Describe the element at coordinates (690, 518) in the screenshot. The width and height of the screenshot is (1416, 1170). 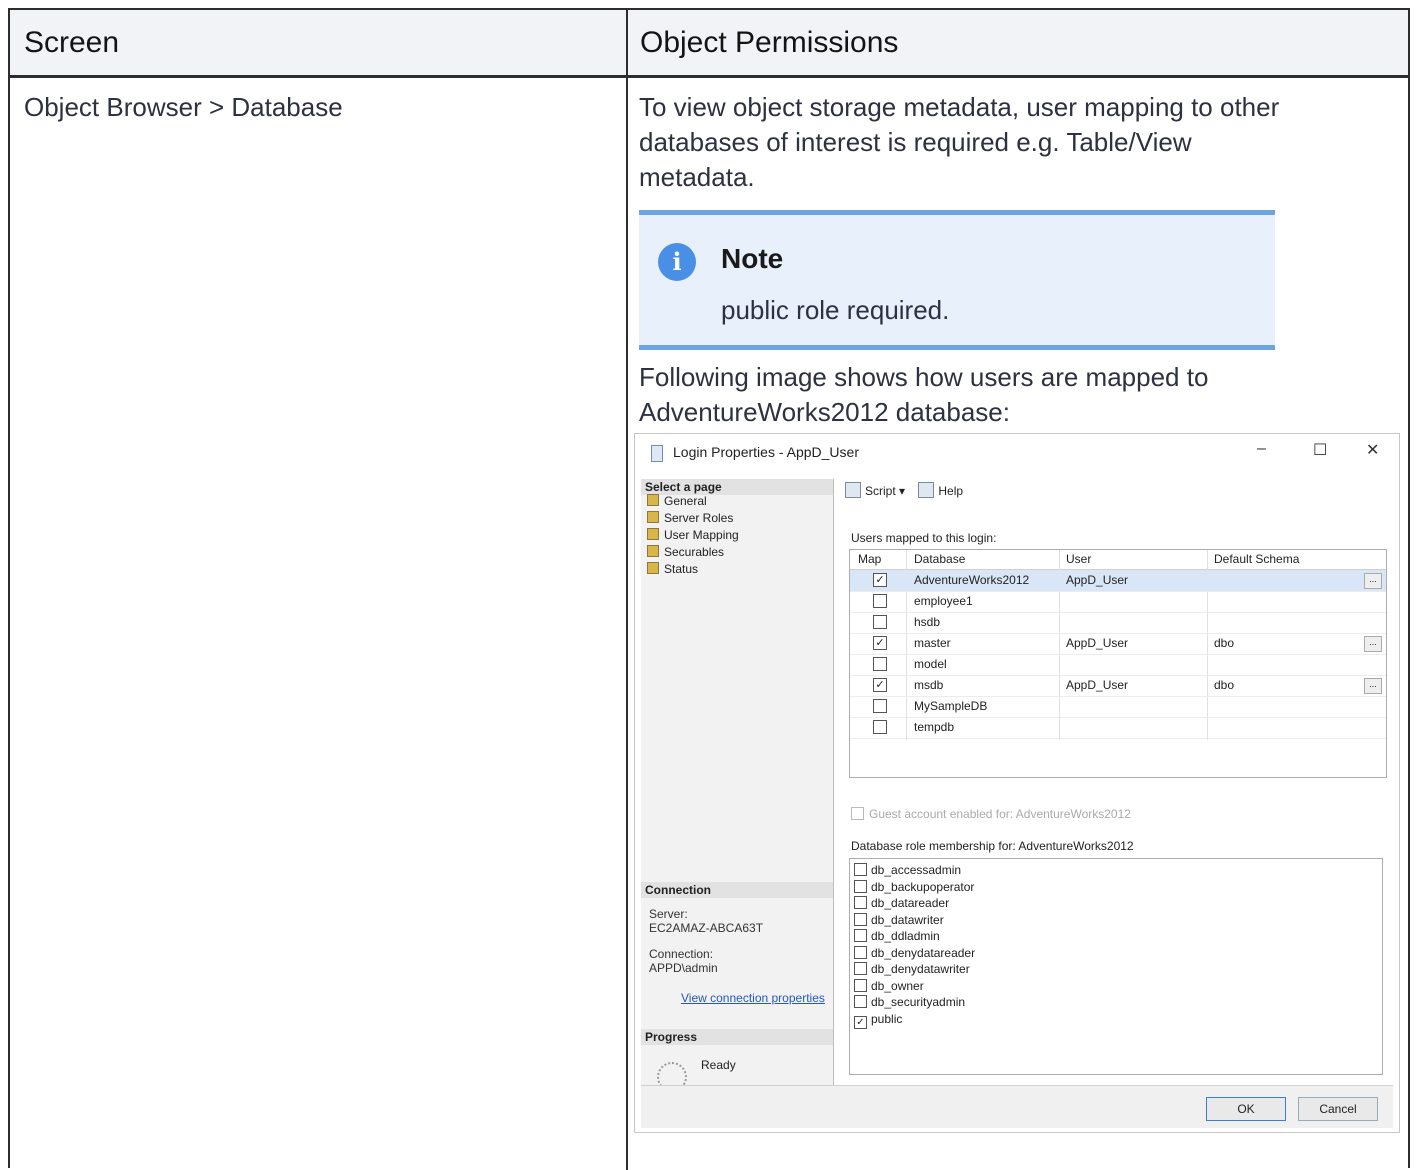
I see `page-item-server-roles: Server Roles` at that location.